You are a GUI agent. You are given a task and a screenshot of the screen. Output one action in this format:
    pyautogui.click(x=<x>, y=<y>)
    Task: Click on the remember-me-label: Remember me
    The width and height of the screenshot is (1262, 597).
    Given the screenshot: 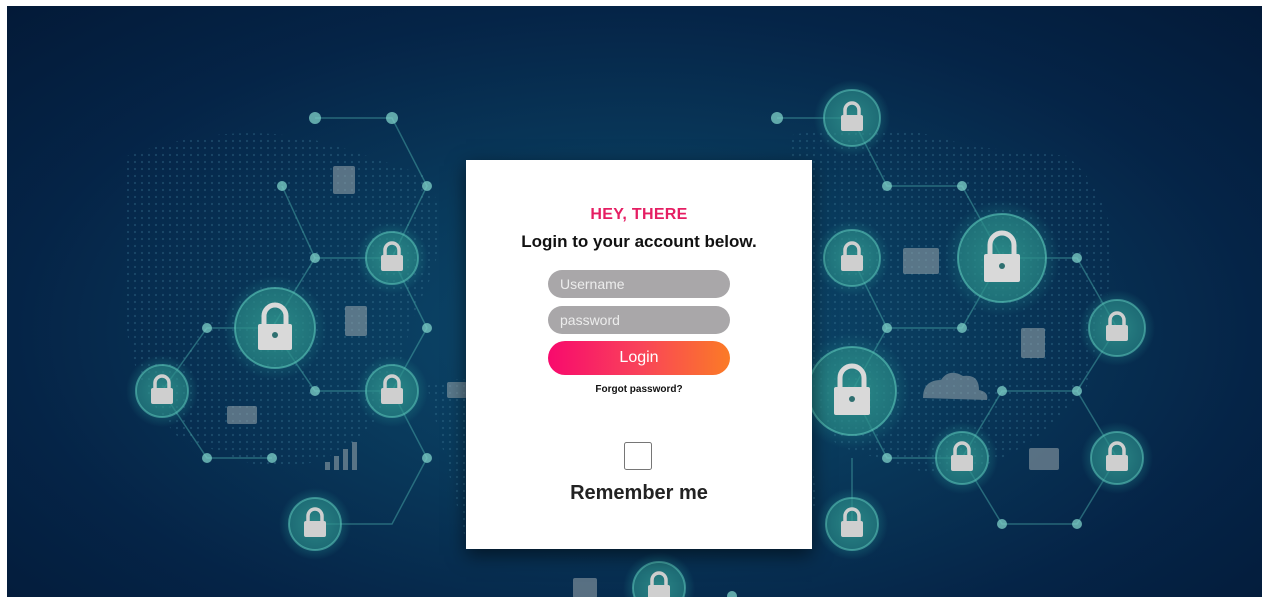 What is the action you would take?
    pyautogui.click(x=639, y=493)
    